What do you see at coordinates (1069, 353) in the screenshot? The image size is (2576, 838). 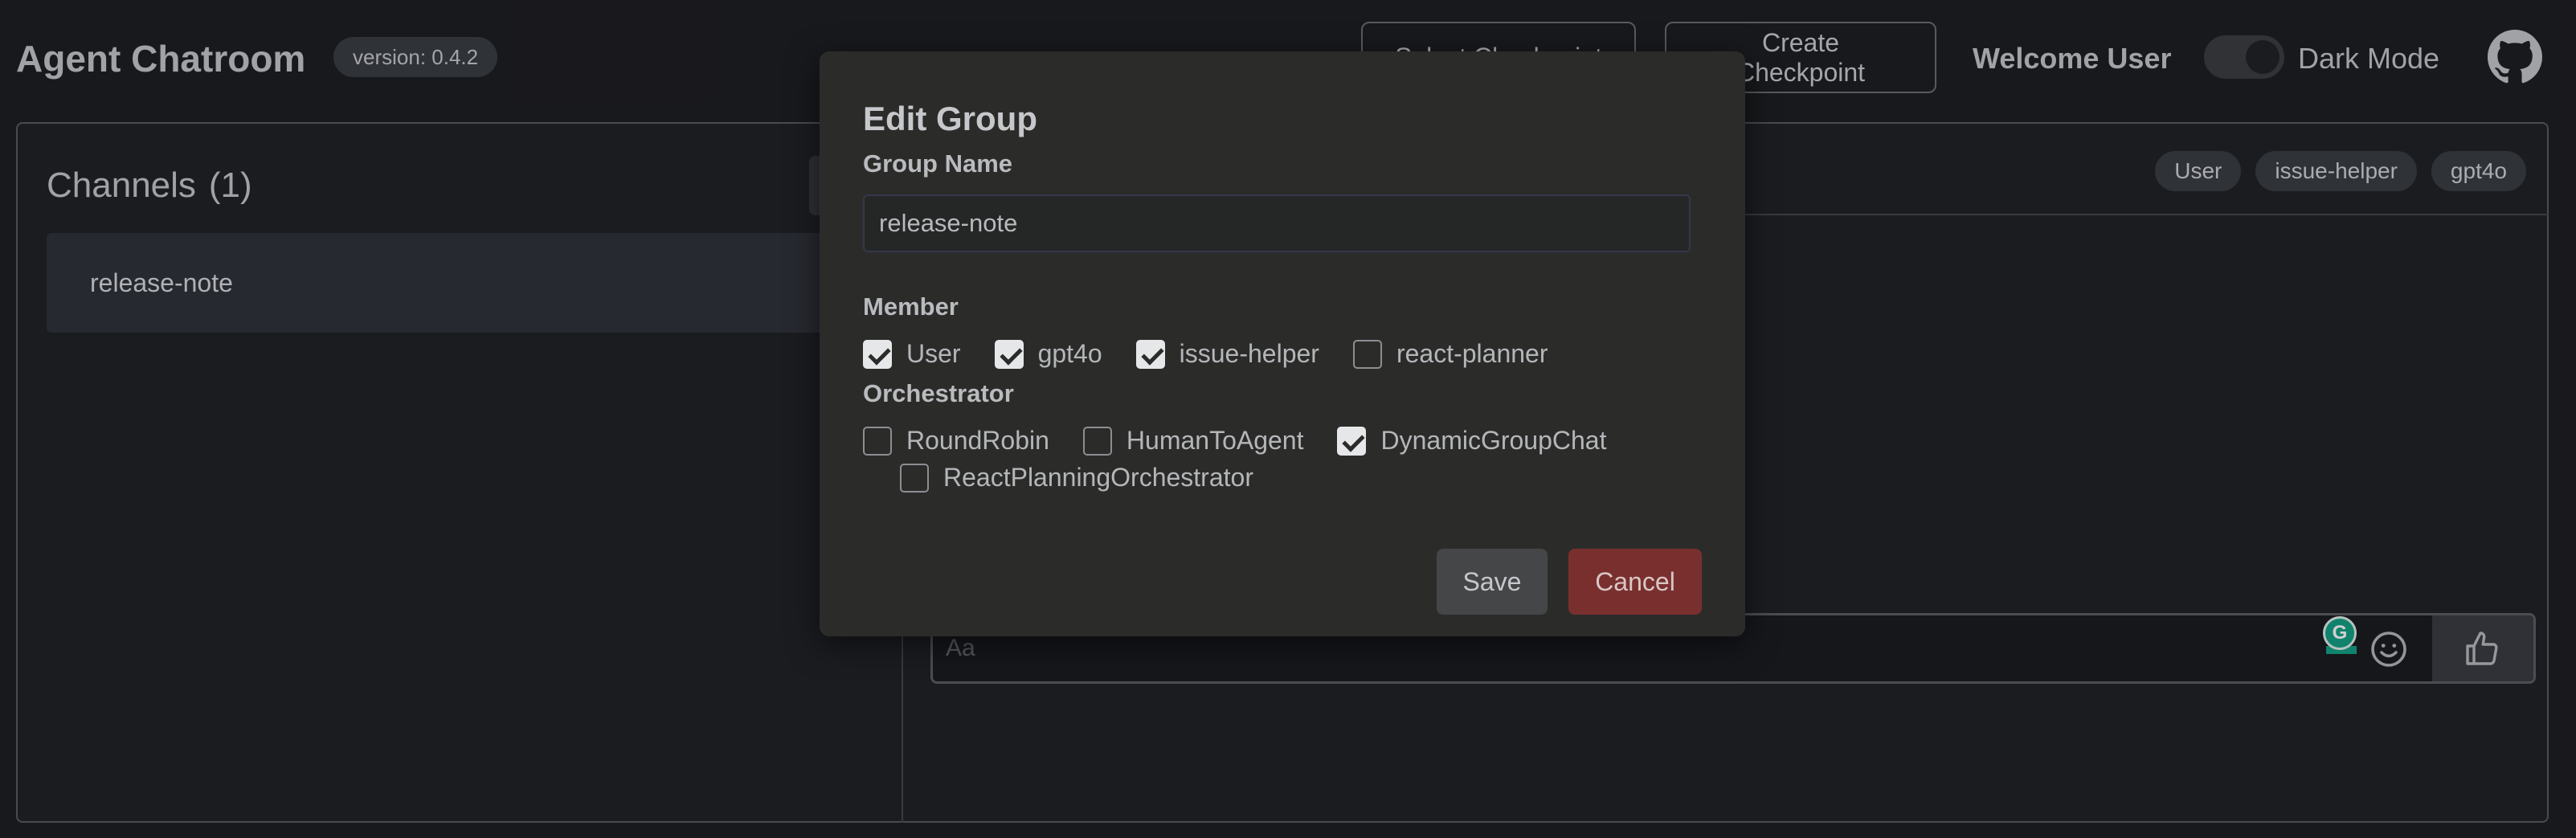 I see `member-option-label: gpt4o` at bounding box center [1069, 353].